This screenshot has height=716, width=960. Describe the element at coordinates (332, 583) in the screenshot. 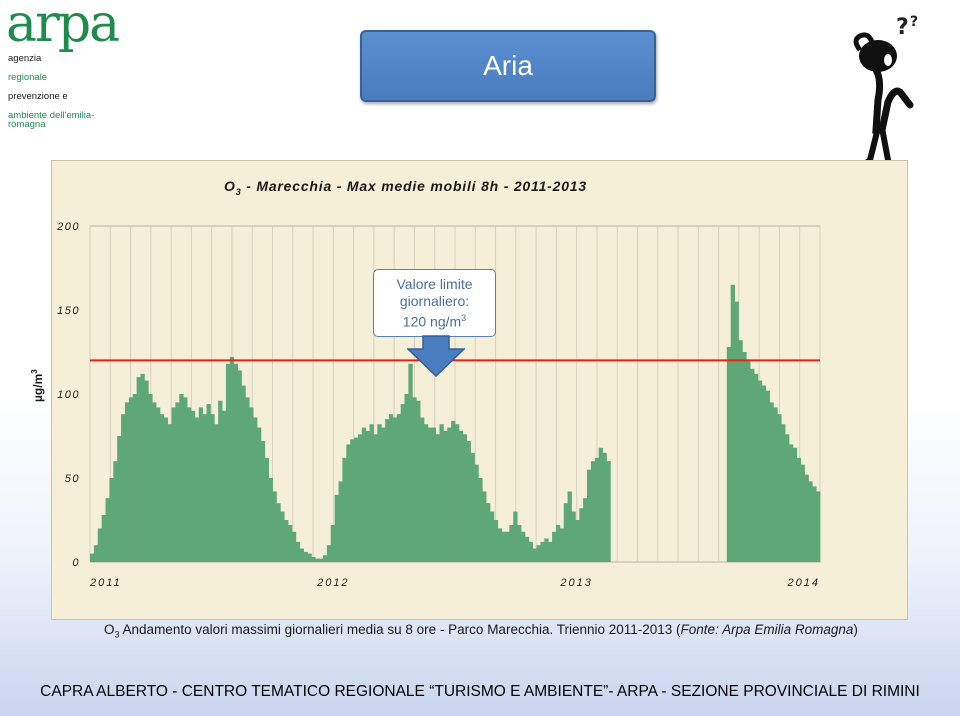

I see `x-tick-label: 2012` at that location.